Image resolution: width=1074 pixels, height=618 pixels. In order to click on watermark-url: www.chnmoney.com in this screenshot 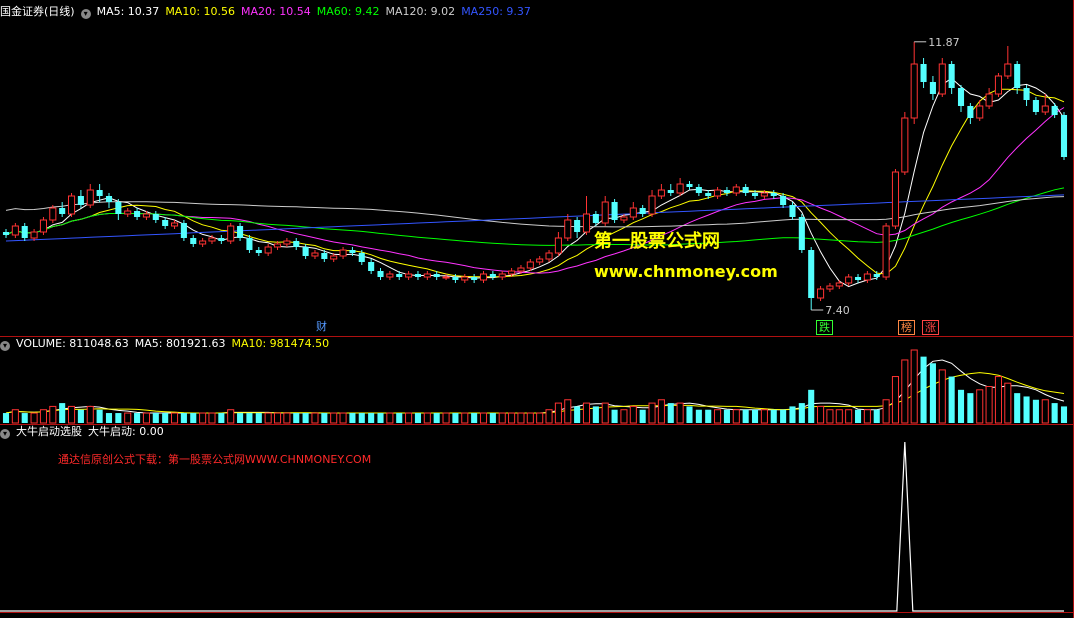, I will do `click(686, 271)`.